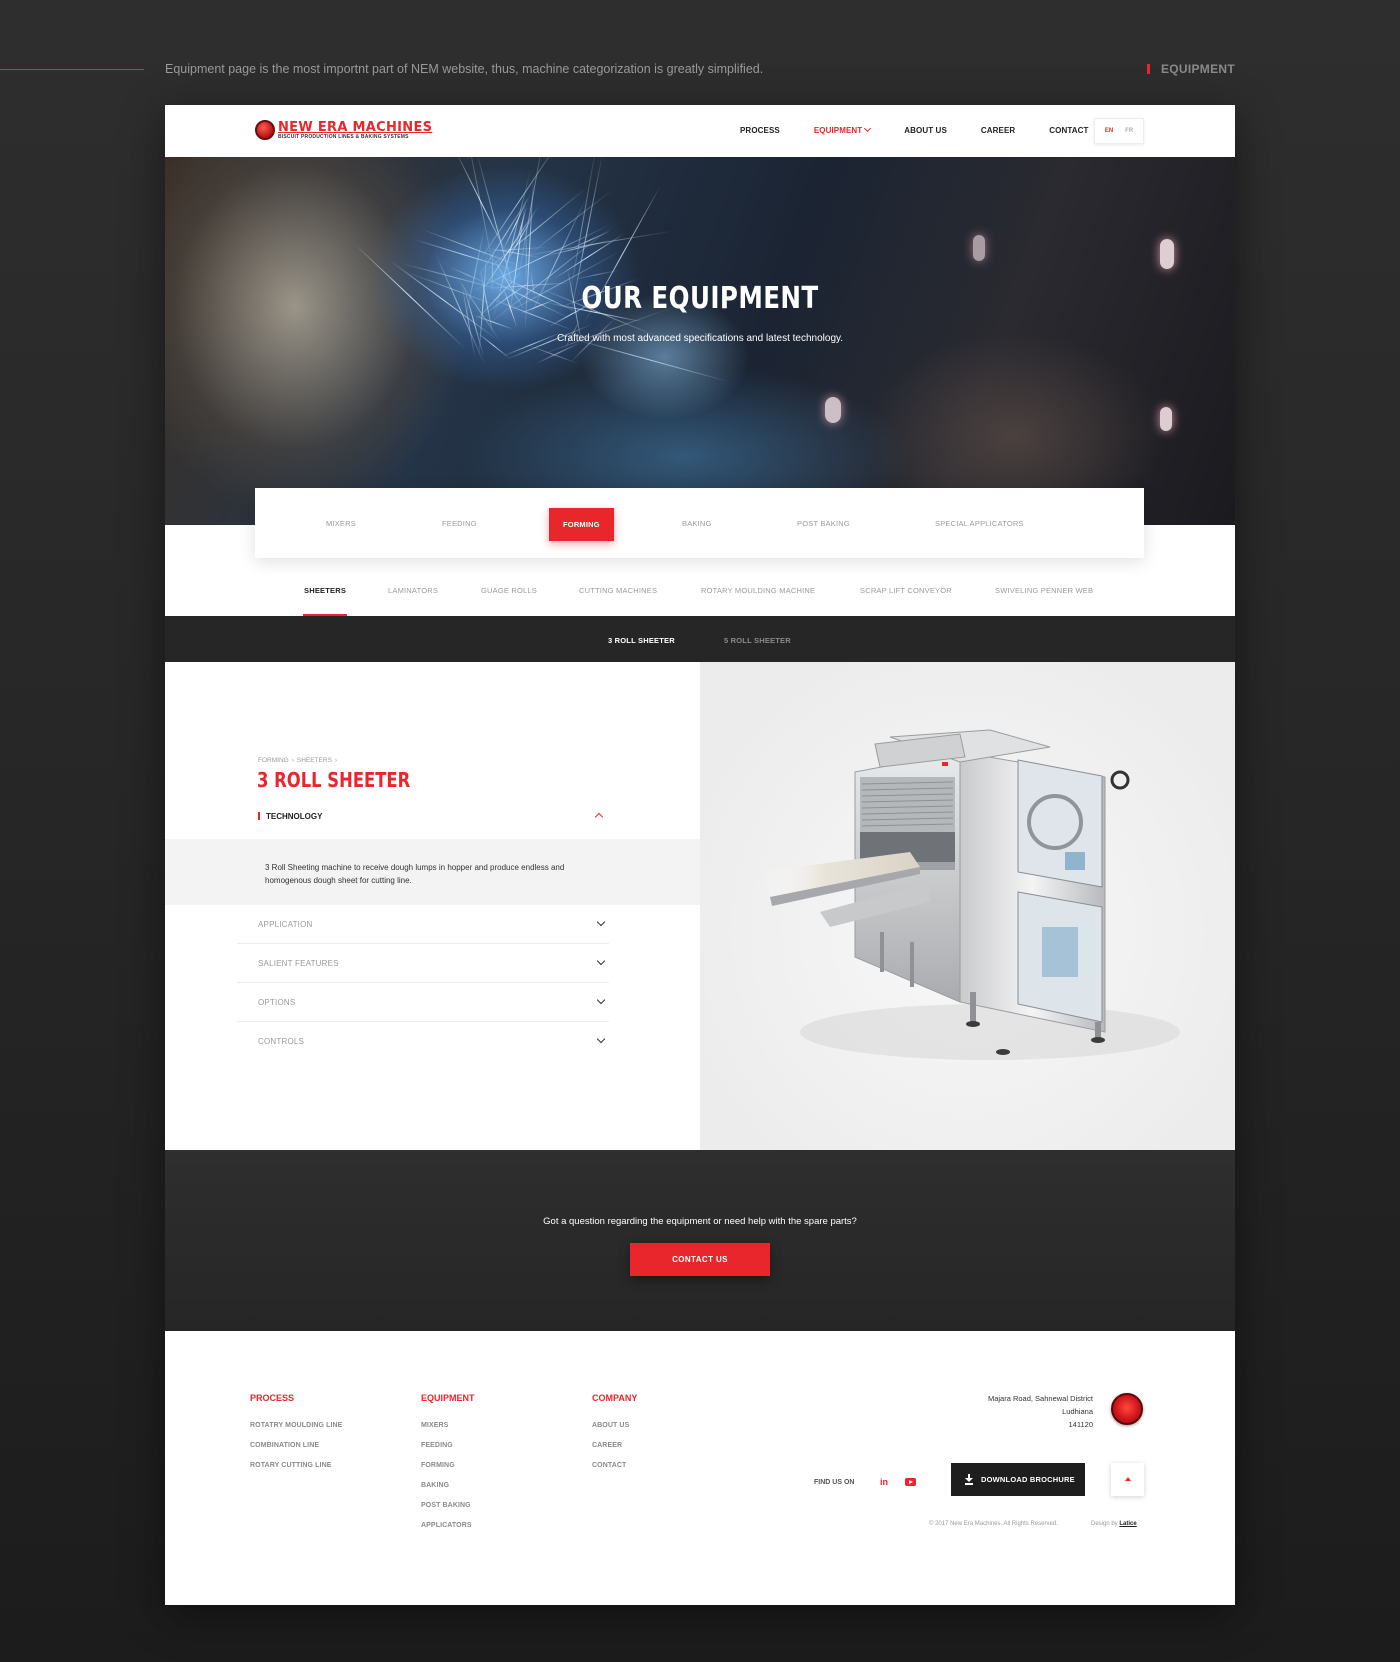 This screenshot has width=1400, height=1662. What do you see at coordinates (1044, 590) in the screenshot?
I see `subcategory-tab-swiveling-penner-web: SWIVELING PENNER WEB` at bounding box center [1044, 590].